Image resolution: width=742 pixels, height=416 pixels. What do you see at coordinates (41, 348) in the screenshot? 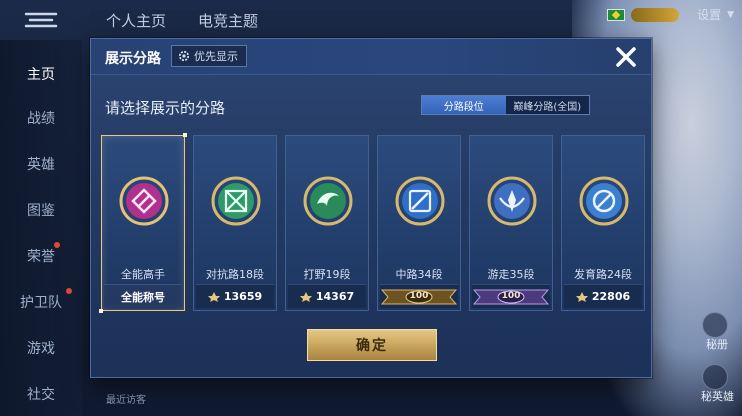
I see `sidebar-item-games: 游戏` at bounding box center [41, 348].